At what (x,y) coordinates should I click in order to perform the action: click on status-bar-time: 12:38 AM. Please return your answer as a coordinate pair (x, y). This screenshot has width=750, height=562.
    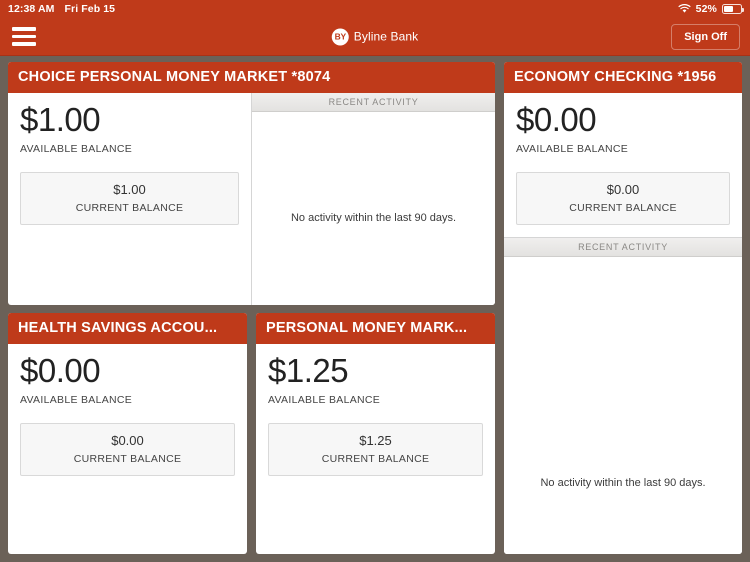
    Looking at the image, I should click on (31, 9).